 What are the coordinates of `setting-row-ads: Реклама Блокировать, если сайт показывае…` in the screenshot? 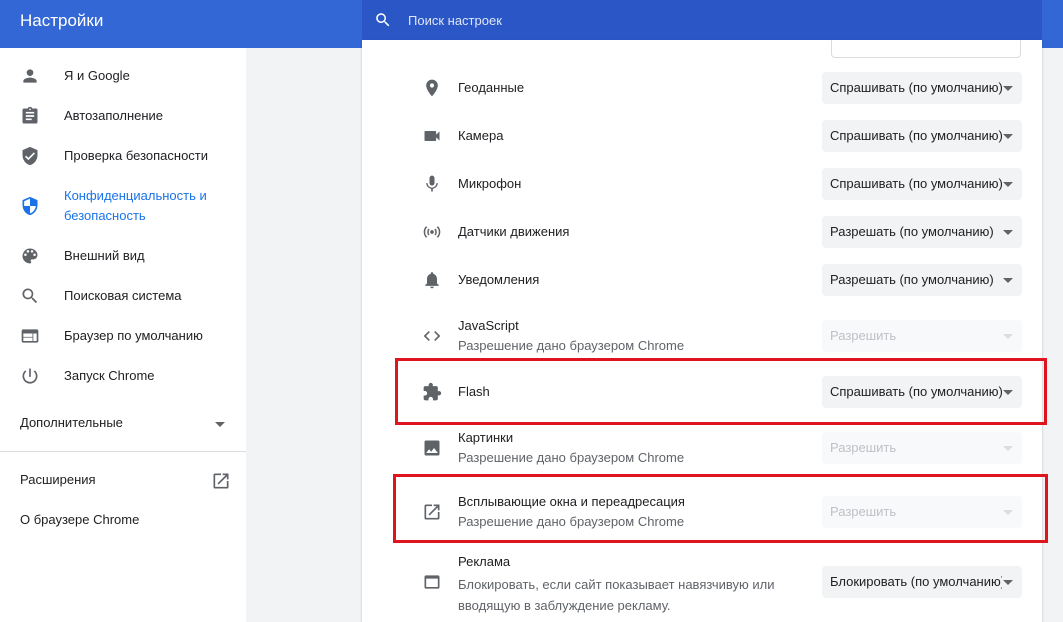 It's located at (702, 584).